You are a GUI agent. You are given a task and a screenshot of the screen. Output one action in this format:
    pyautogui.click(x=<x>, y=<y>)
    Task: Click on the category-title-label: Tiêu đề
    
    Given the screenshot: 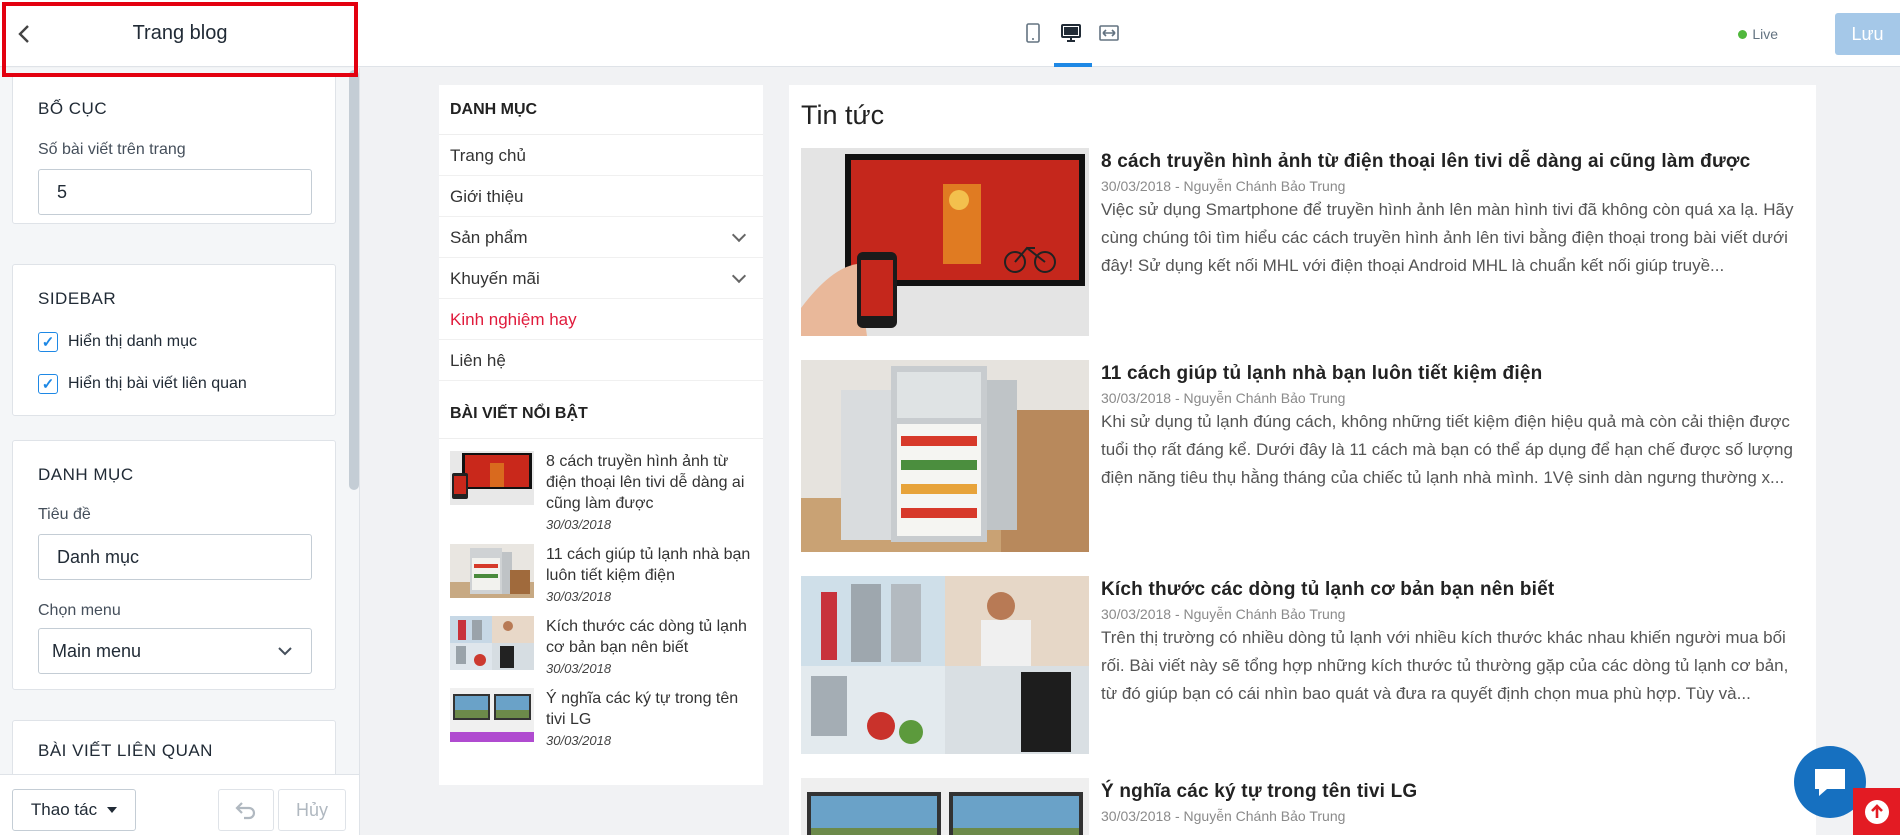 What is the action you would take?
    pyautogui.click(x=64, y=514)
    